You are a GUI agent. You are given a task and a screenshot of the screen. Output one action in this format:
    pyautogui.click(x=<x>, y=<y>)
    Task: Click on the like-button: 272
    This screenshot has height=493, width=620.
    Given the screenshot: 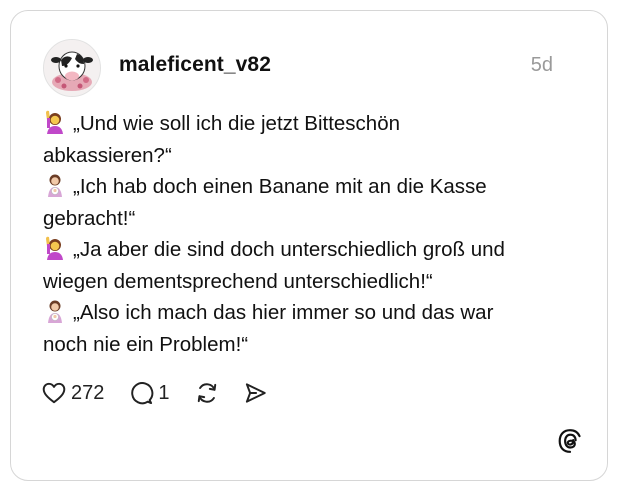 What is the action you would take?
    pyautogui.click(x=72, y=393)
    